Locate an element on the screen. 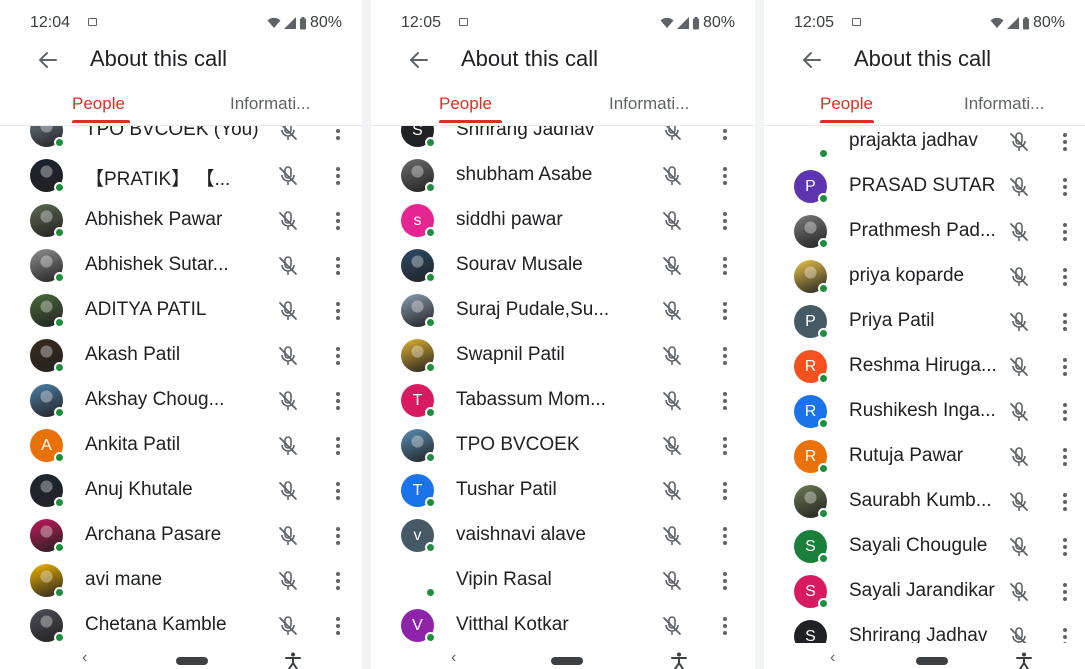  mic-off-icon is located at coordinates (672, 446).